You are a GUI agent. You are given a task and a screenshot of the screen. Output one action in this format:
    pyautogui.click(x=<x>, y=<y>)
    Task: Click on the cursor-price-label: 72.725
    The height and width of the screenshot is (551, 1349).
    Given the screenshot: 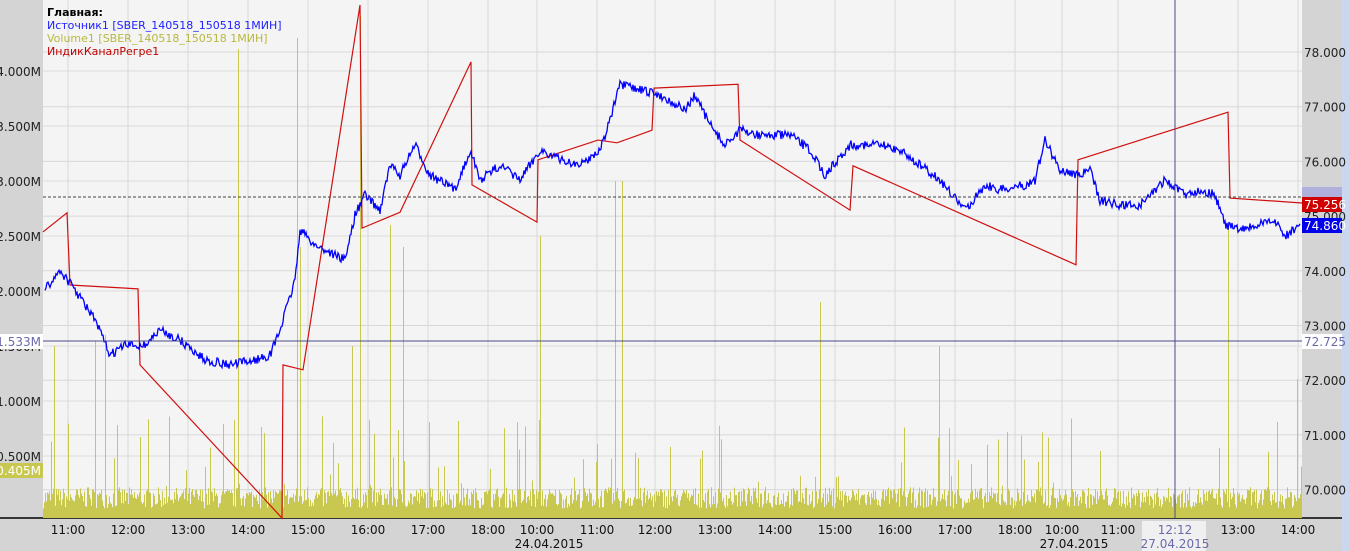 What is the action you would take?
    pyautogui.click(x=1325, y=342)
    